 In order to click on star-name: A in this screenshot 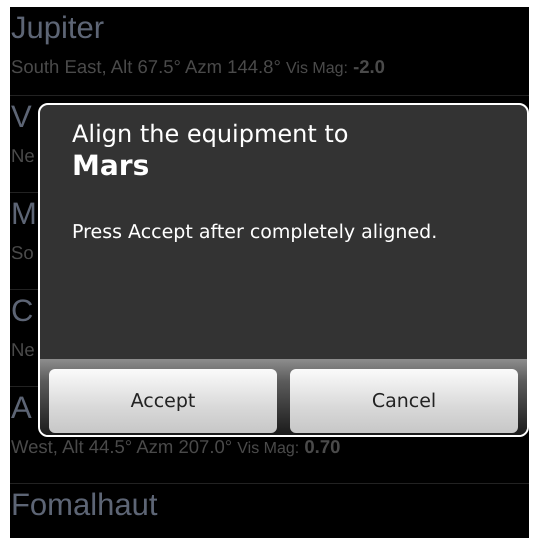, I will do `click(21, 408)`.